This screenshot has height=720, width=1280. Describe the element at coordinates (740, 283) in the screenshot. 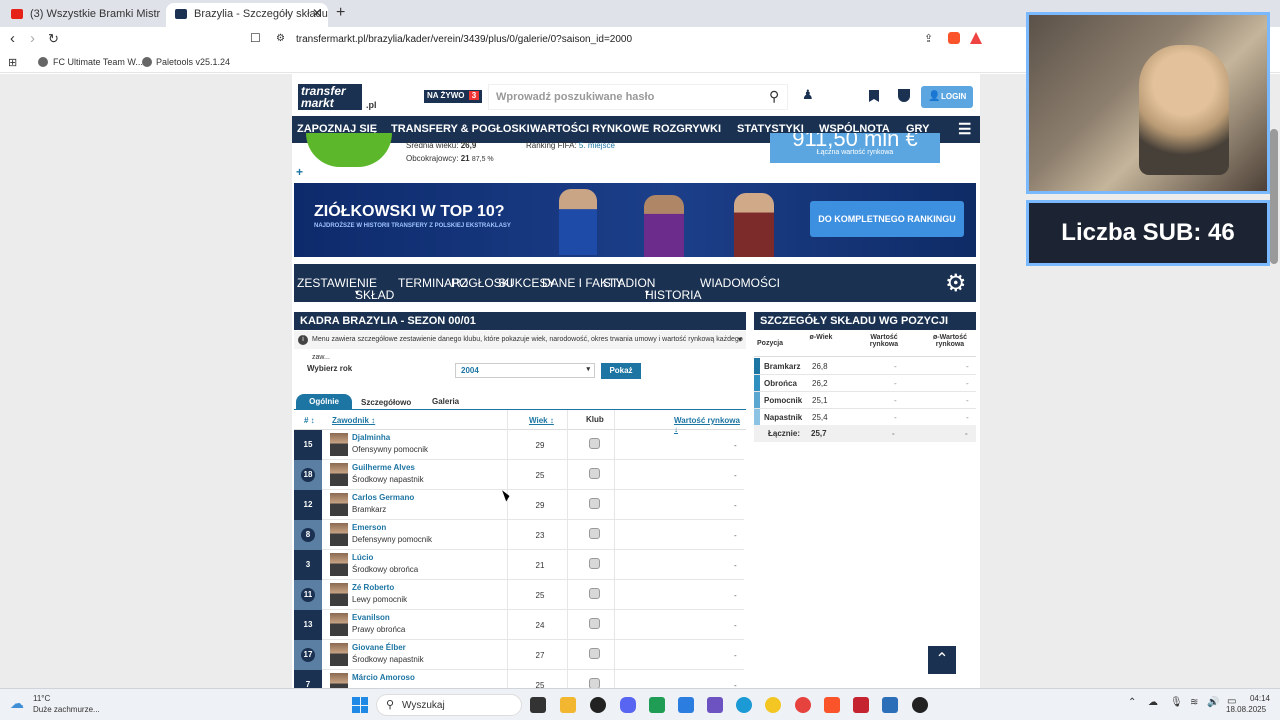

I see `subnav-wiadomosci: WIADOMOŚCI` at that location.